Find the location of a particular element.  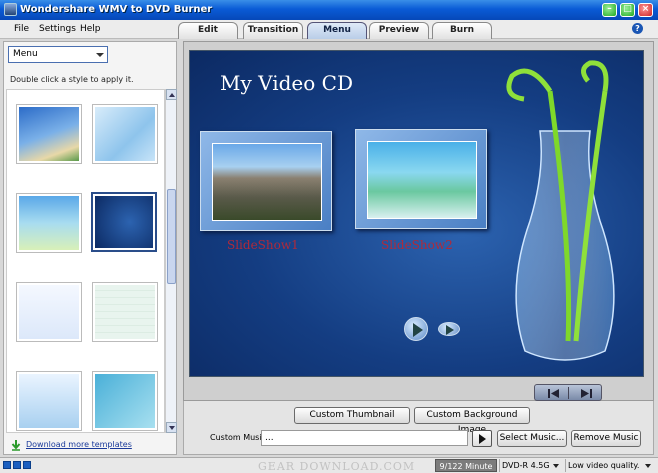

close-button: × is located at coordinates (645, 10).